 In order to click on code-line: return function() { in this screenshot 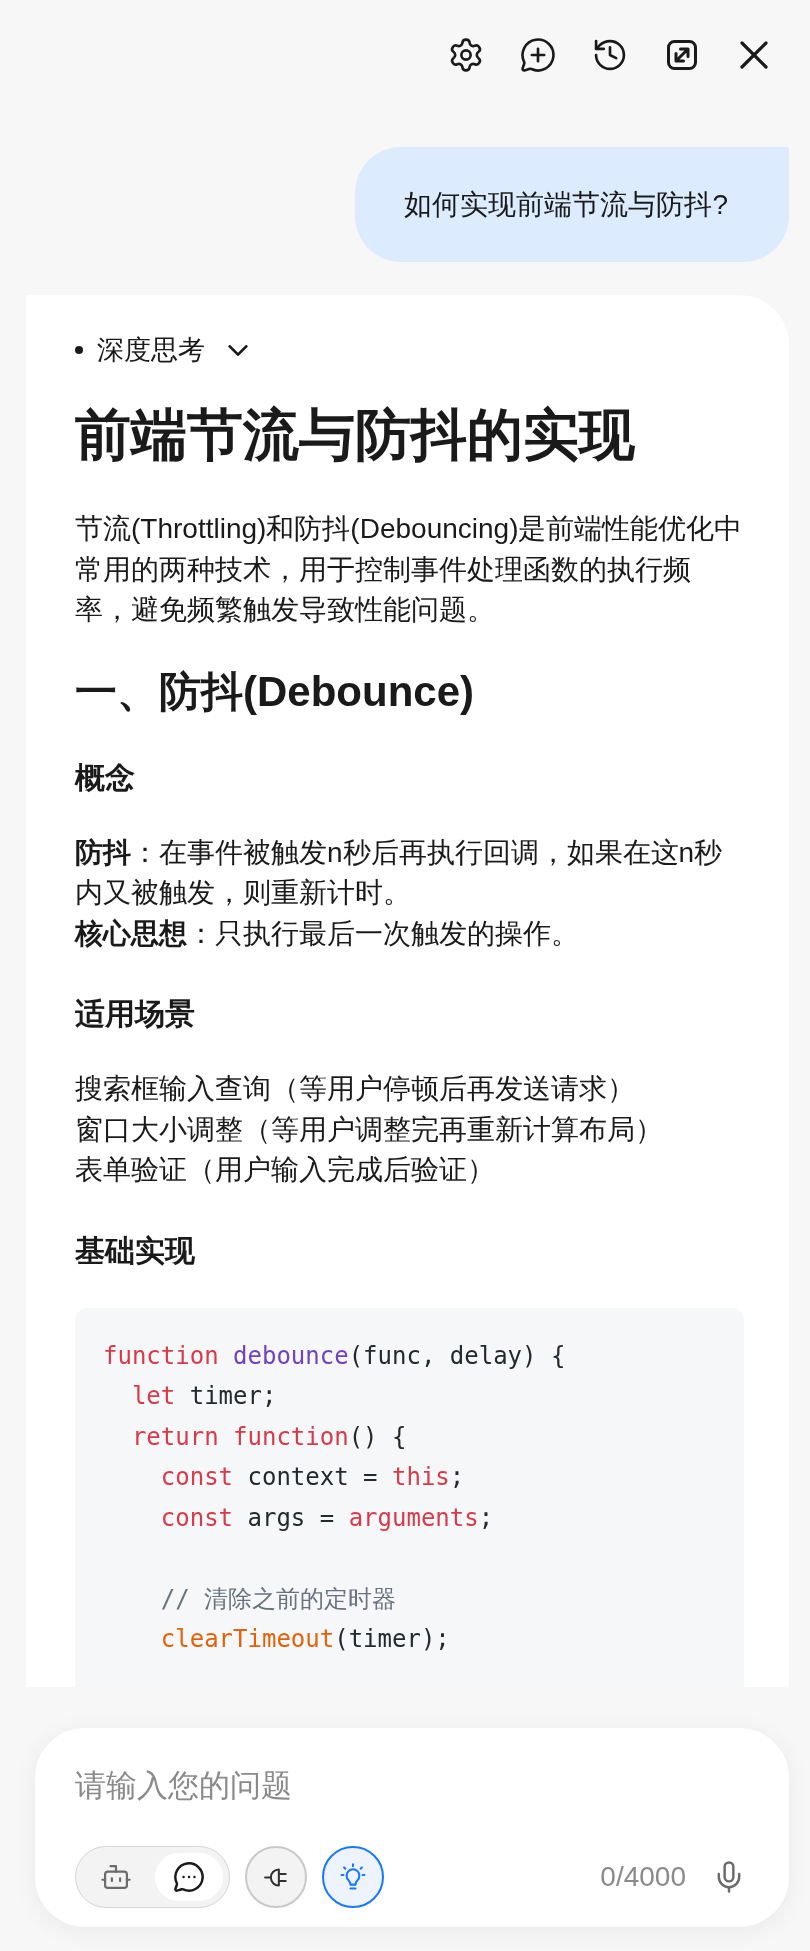, I will do `click(268, 1437)`.